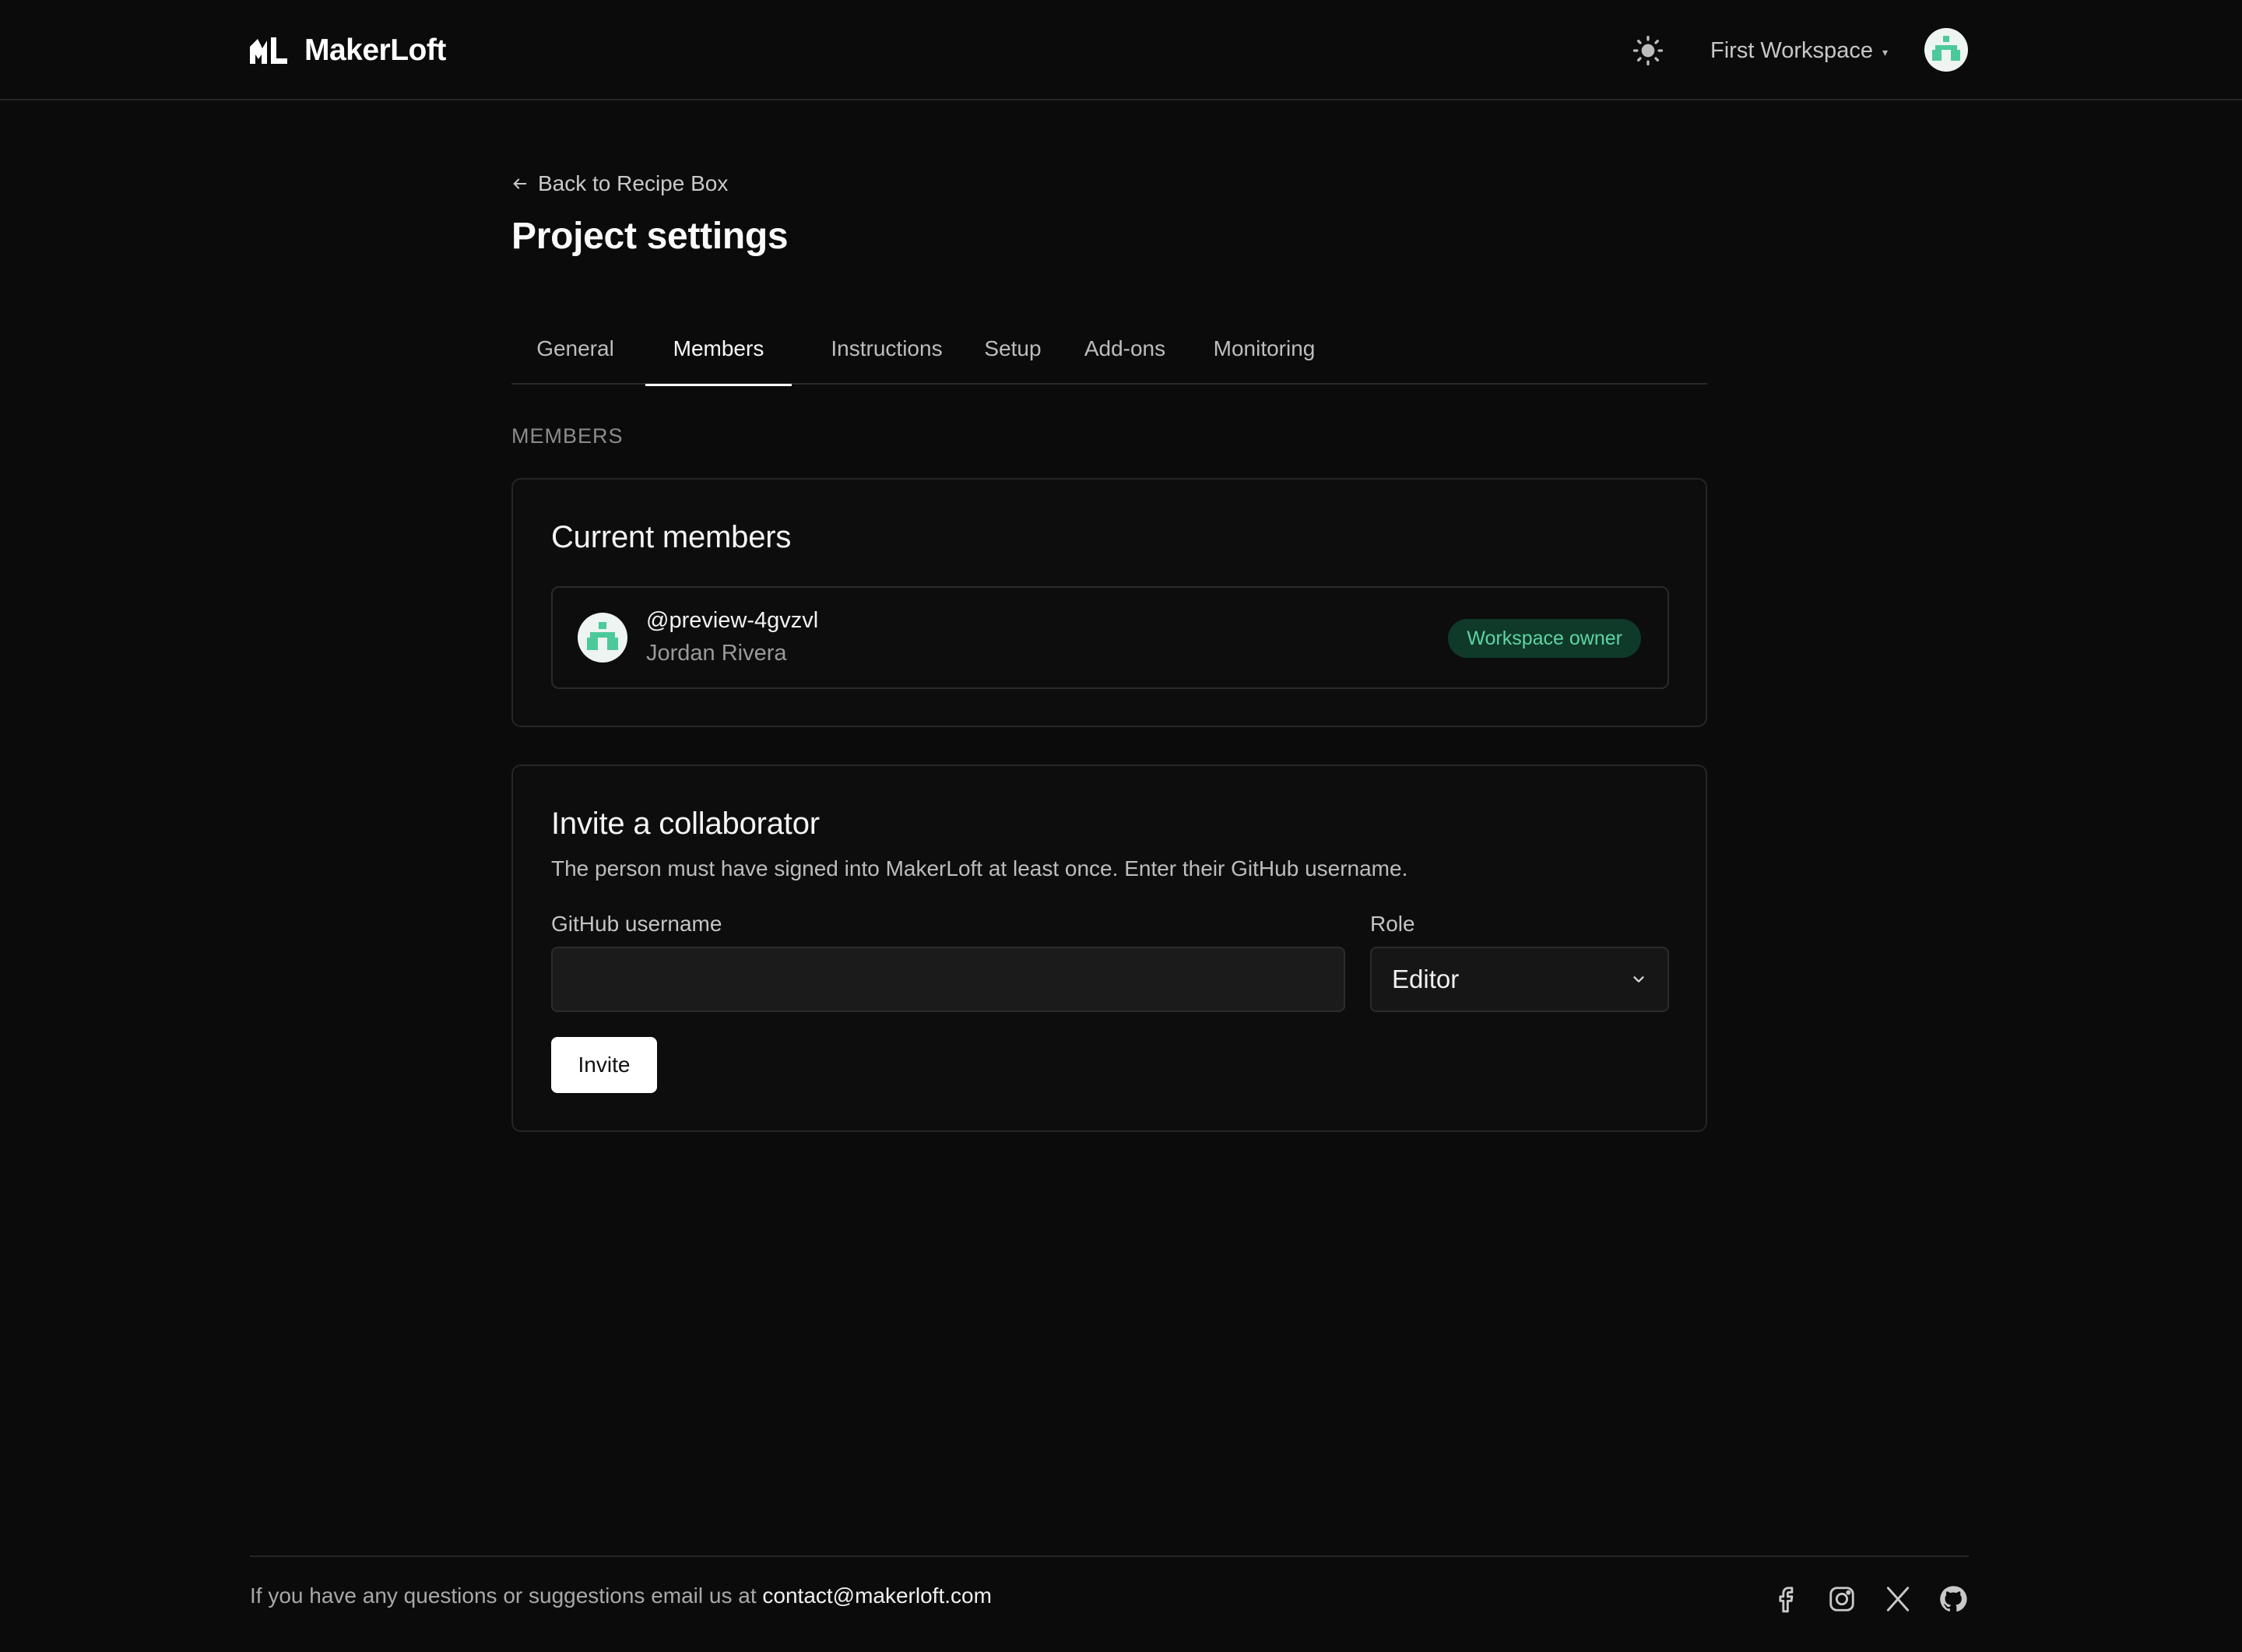 The image size is (2242, 1652). What do you see at coordinates (1519, 979) in the screenshot?
I see `role-select: Editor` at bounding box center [1519, 979].